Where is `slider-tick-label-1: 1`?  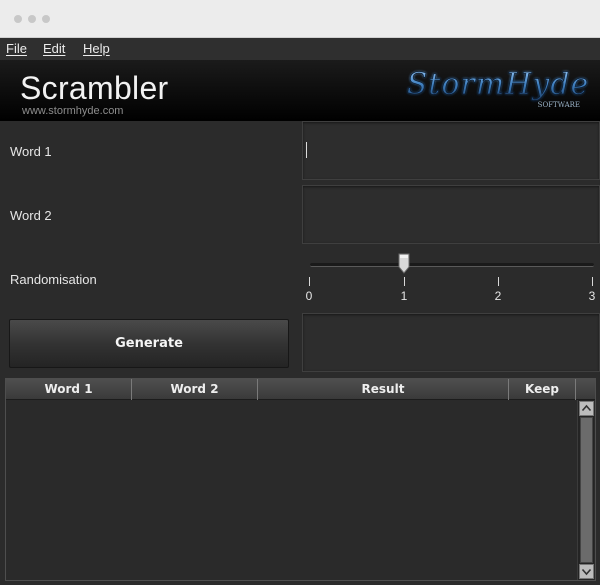
slider-tick-label-1: 1 is located at coordinates (404, 296).